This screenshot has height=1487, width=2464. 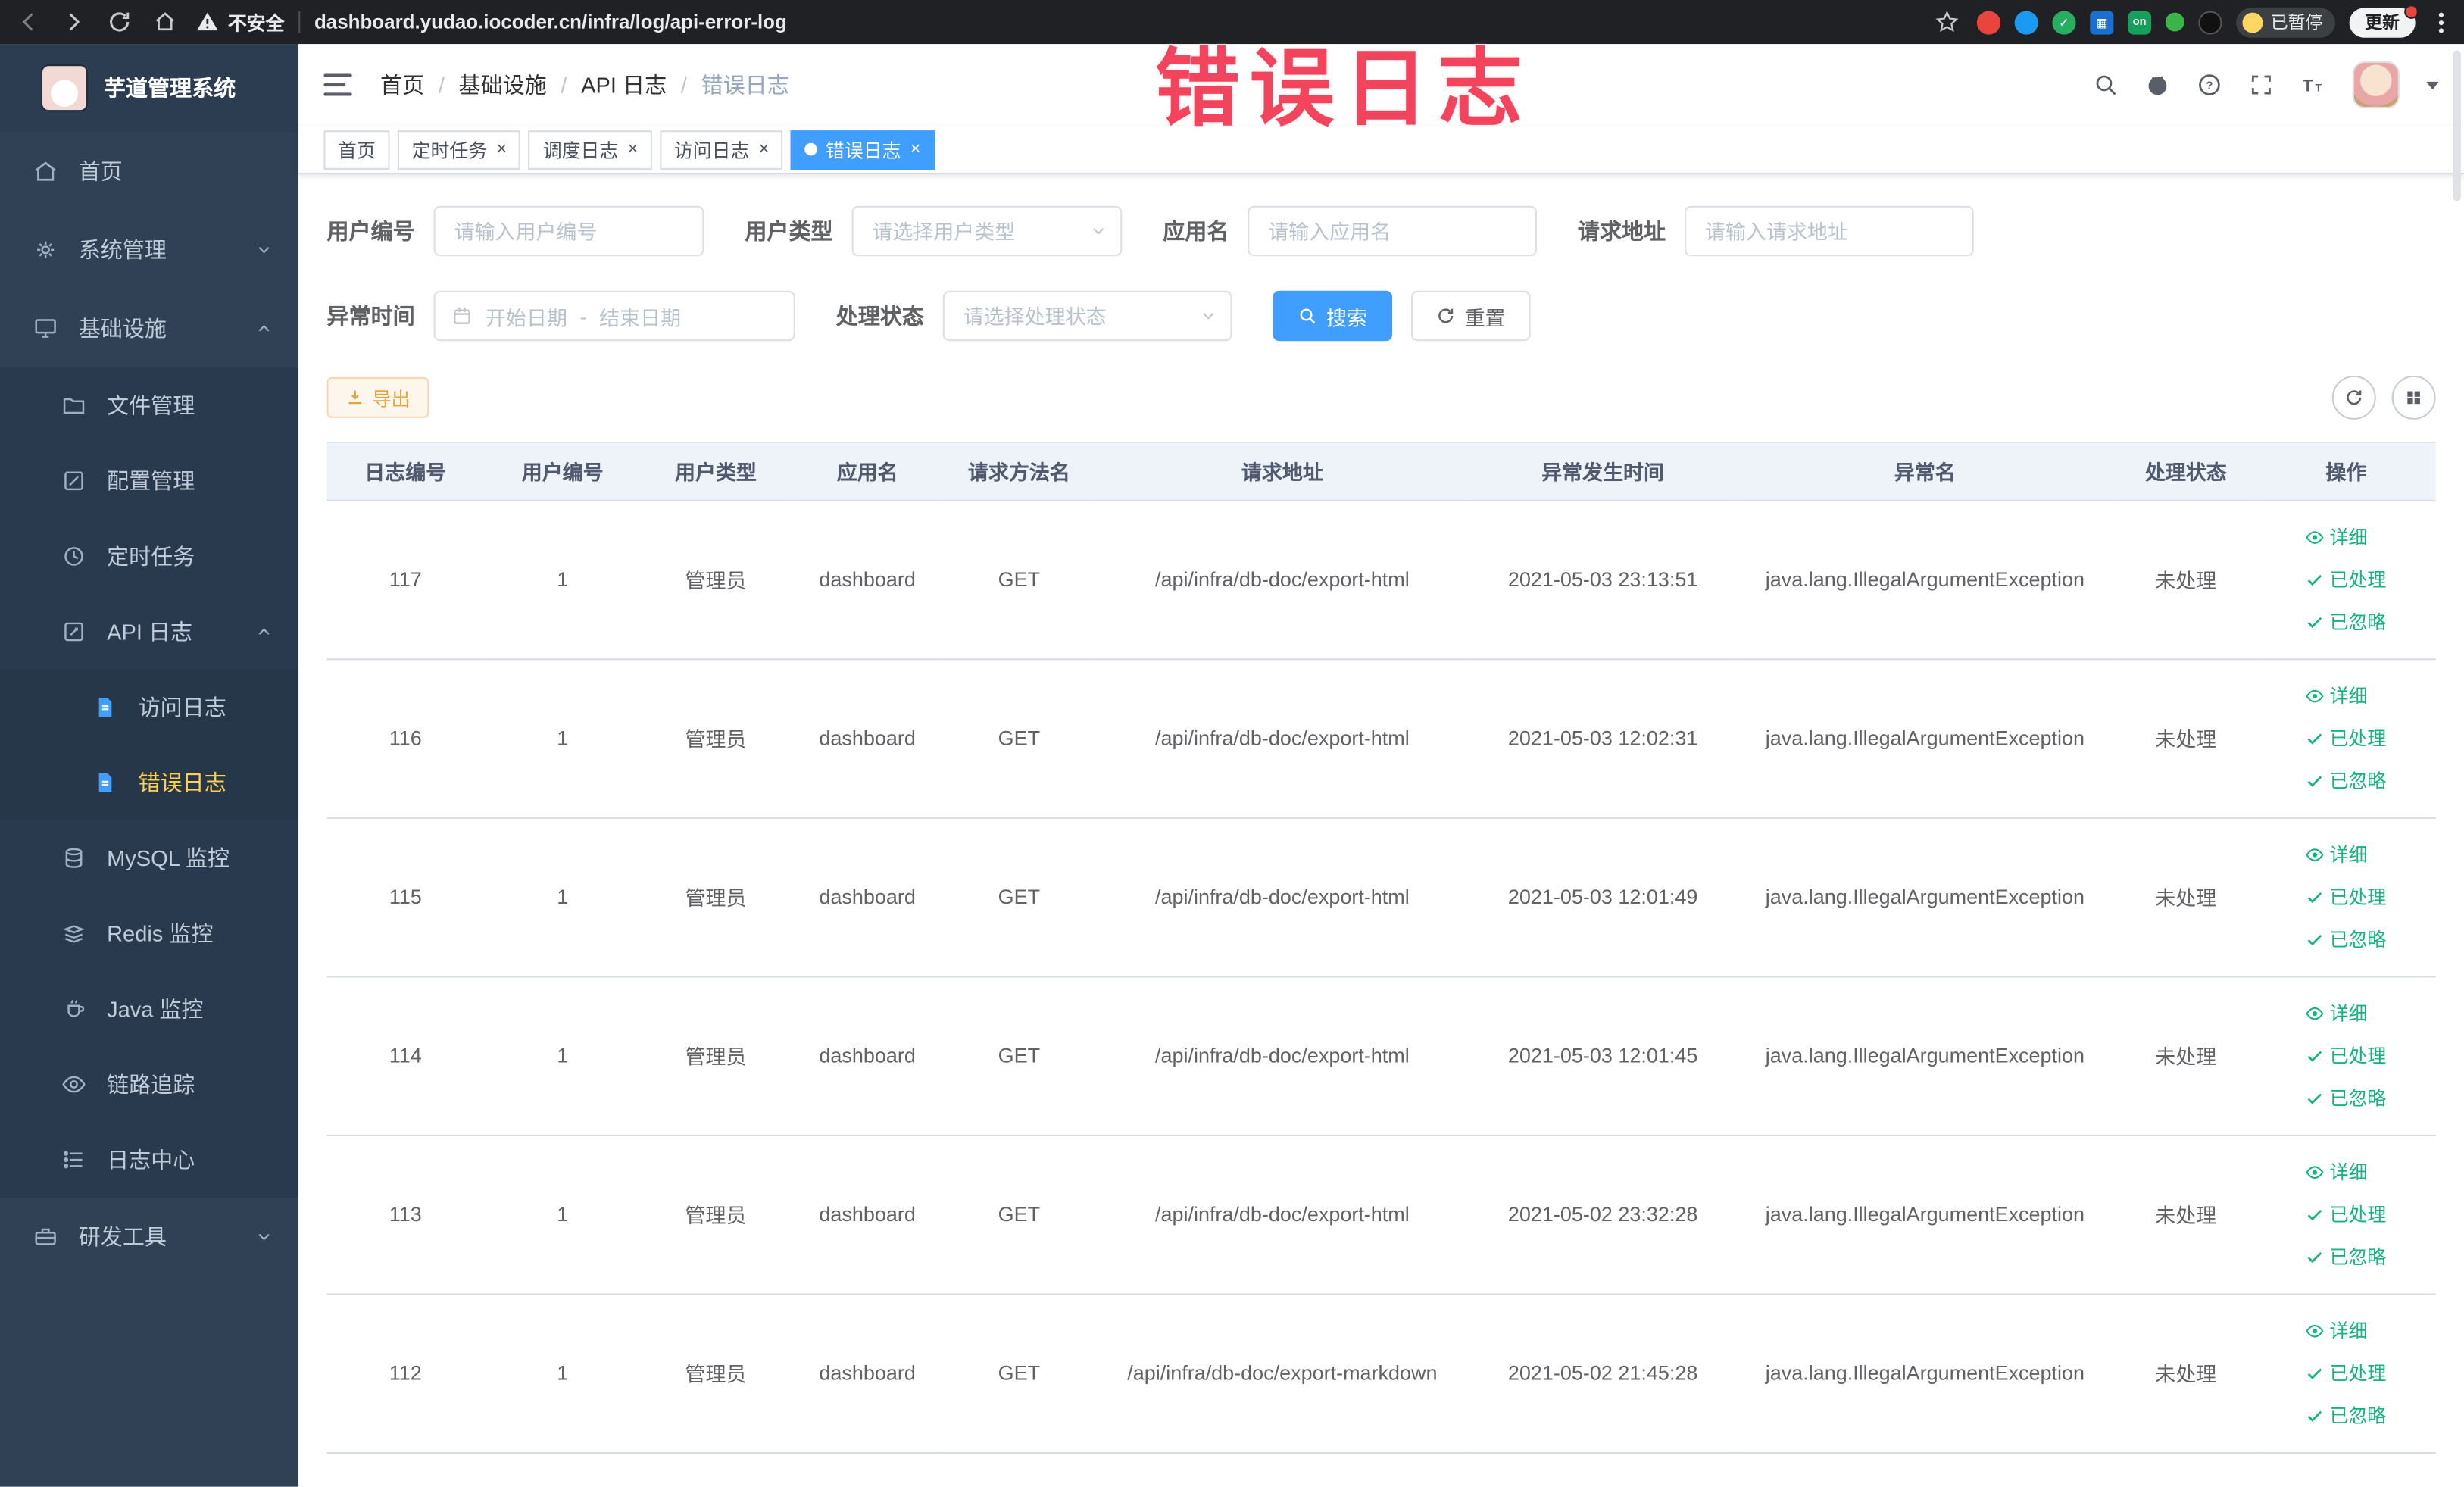 I want to click on sidebar-item-label: Java 监控, so click(x=155, y=1009).